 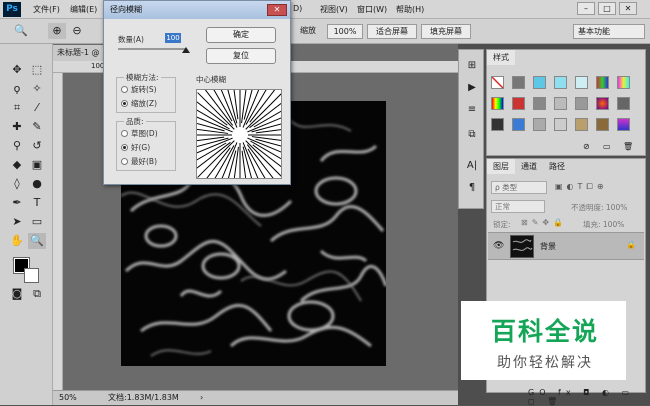 I want to click on history-panel-icon: ⊞, so click(x=472, y=66).